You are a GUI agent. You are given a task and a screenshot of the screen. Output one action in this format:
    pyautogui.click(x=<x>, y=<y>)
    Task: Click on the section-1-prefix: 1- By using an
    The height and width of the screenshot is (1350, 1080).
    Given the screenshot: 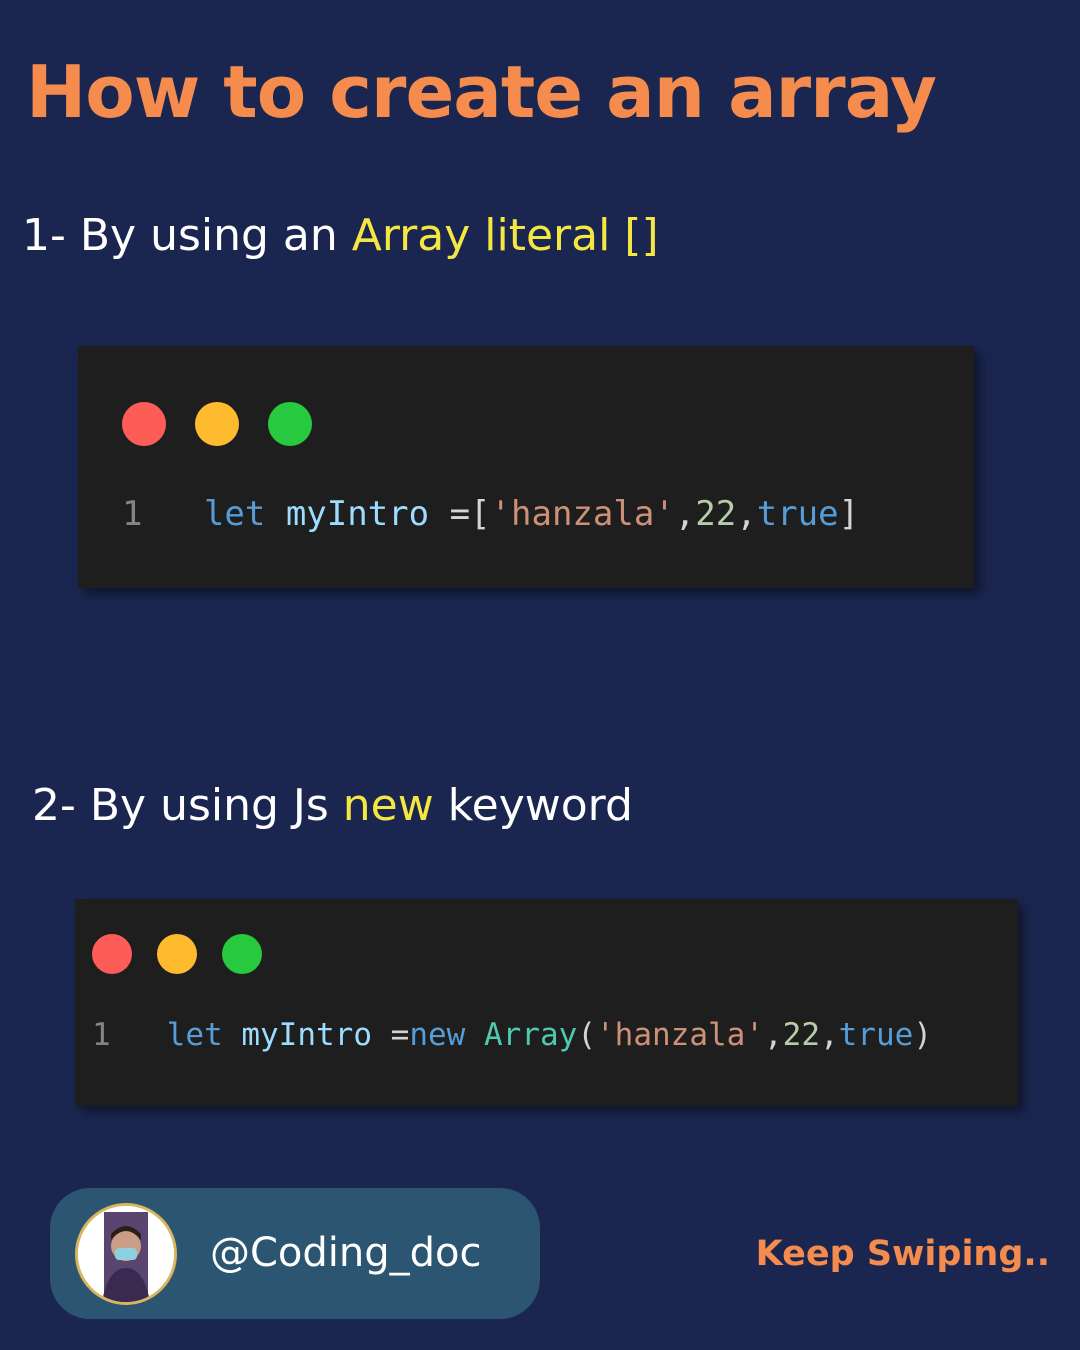 What is the action you would take?
    pyautogui.click(x=187, y=235)
    